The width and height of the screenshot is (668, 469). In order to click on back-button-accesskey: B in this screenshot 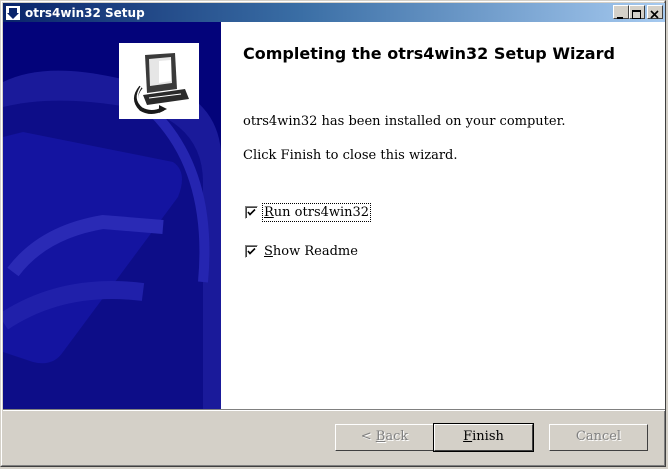, I will do `click(380, 436)`.